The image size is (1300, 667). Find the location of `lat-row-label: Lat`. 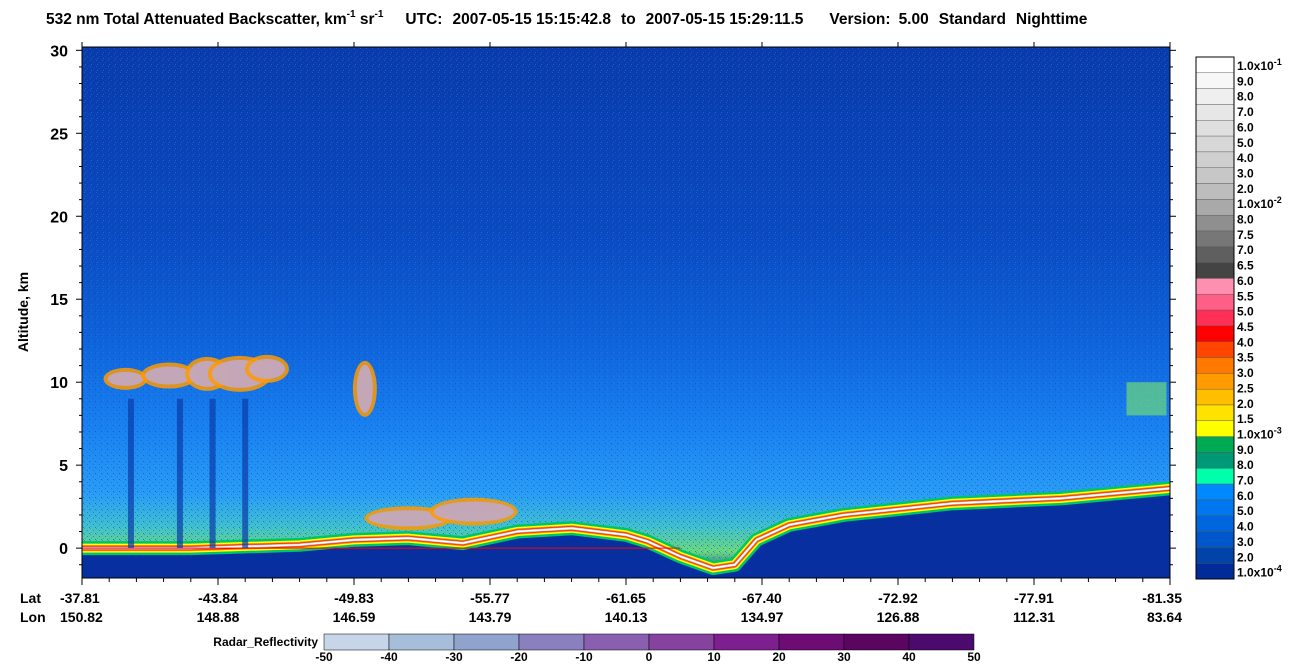

lat-row-label: Lat is located at coordinates (30, 598).